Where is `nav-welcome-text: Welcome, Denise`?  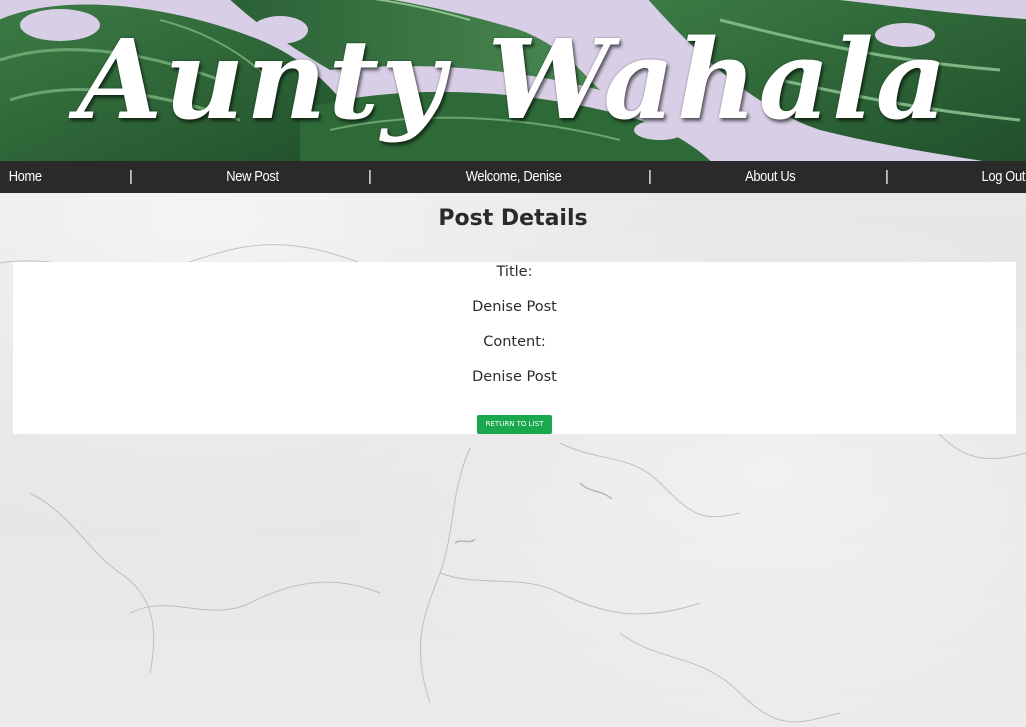
nav-welcome-text: Welcome, Denise is located at coordinates (513, 176).